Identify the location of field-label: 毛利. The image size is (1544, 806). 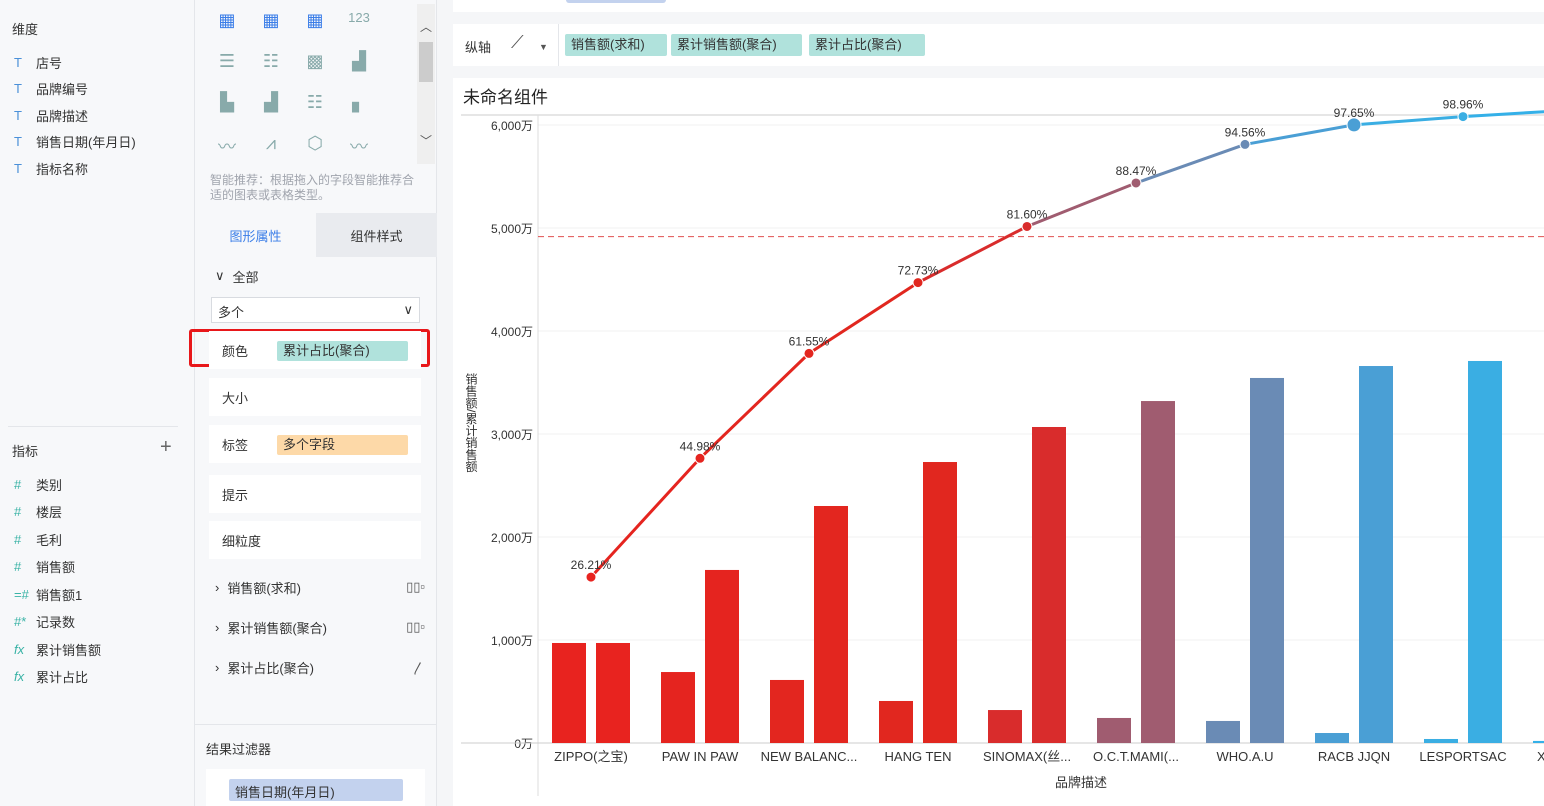
(49, 540).